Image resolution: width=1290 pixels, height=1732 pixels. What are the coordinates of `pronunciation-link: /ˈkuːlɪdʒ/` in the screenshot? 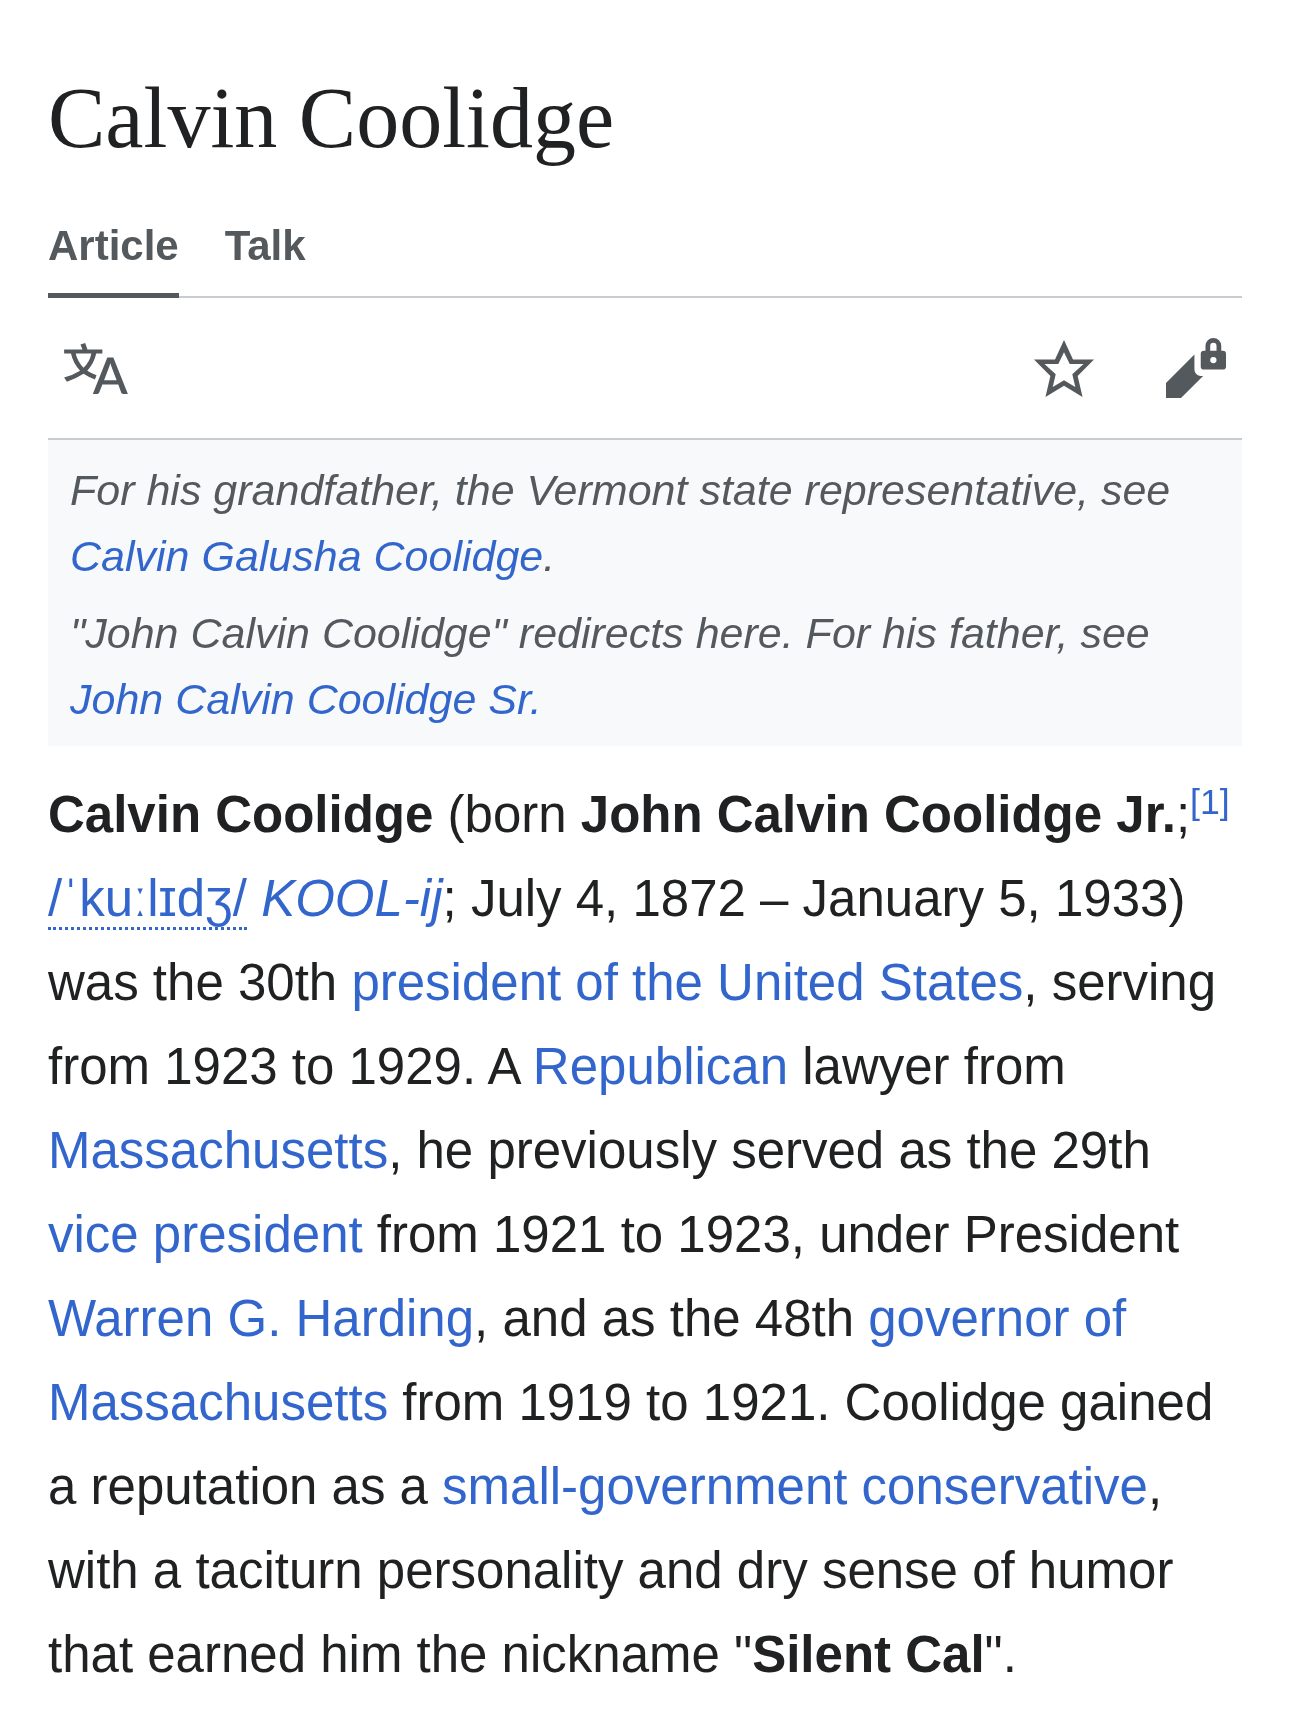 It's located at (147, 900).